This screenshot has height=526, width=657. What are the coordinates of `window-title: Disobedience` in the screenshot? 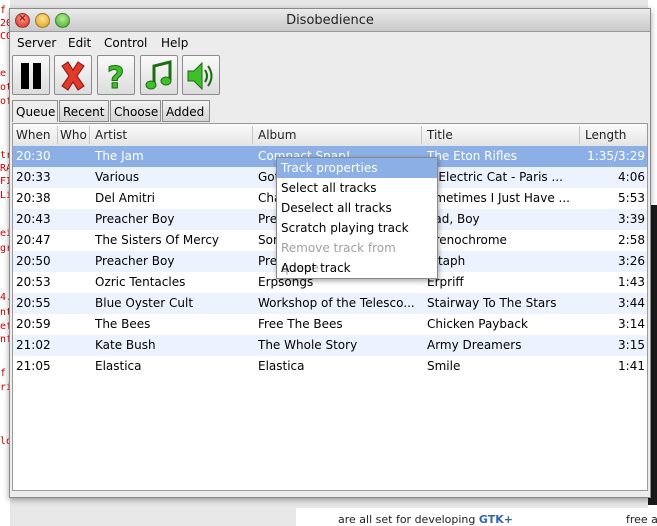 It's located at (330, 20).